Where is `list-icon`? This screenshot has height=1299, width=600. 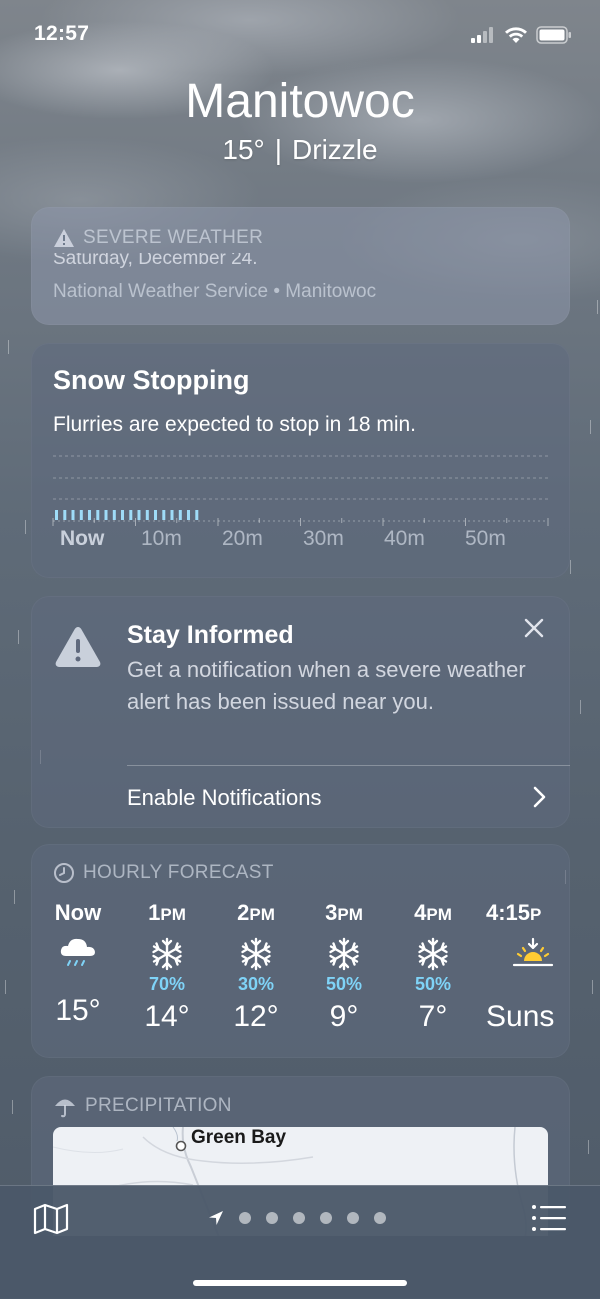 list-icon is located at coordinates (549, 1218).